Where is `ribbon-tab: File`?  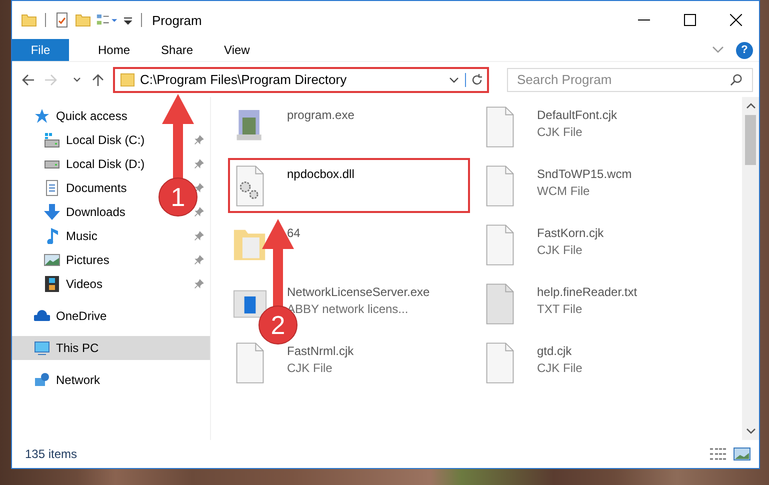
ribbon-tab: File is located at coordinates (40, 50).